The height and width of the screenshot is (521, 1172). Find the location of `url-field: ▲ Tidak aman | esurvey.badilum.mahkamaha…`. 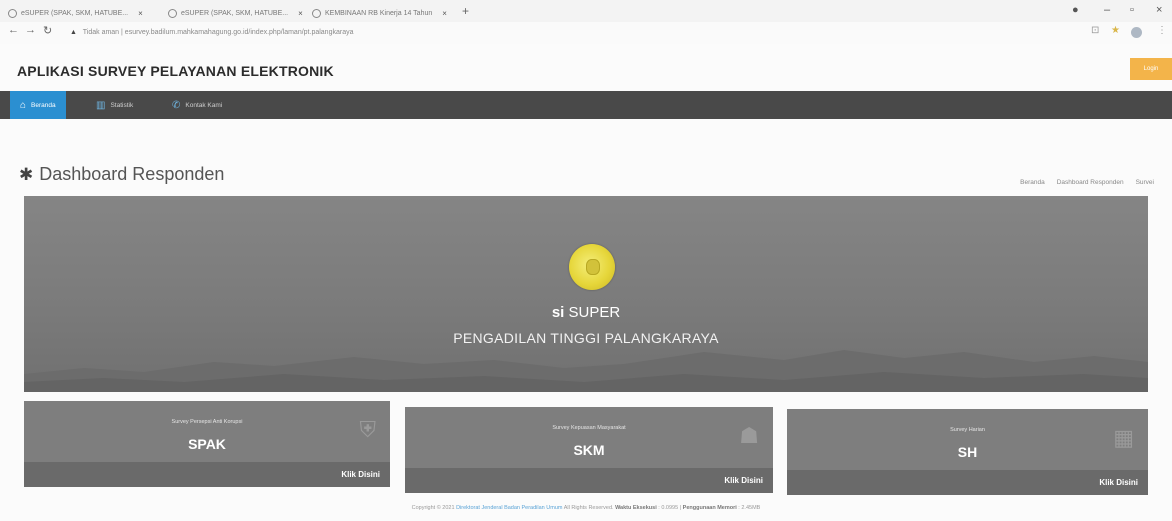

url-field: ▲ Tidak aman | esurvey.badilum.mahkamaha… is located at coordinates (211, 32).